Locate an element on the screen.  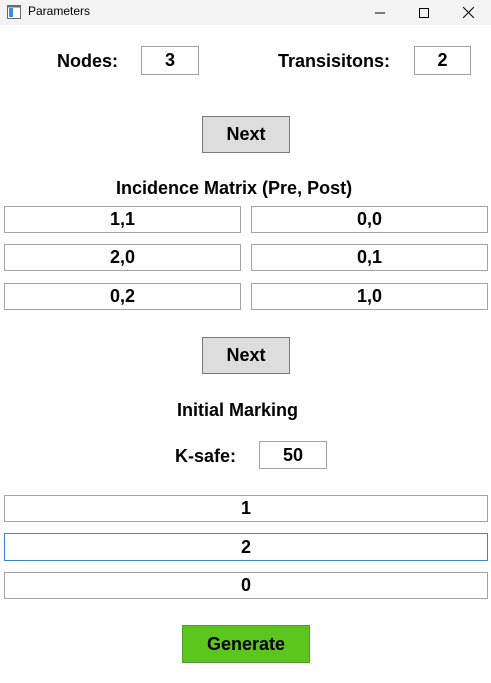
maximize-icon is located at coordinates (424, 12).